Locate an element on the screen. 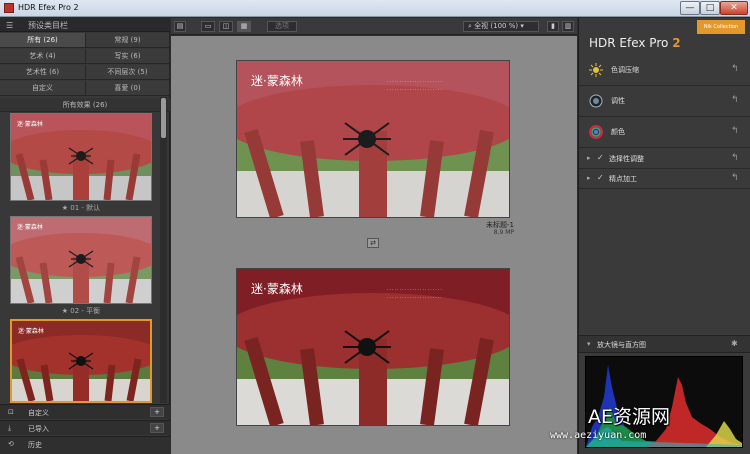  footer-imported: ⤓ 已导入 + is located at coordinates (85, 427).